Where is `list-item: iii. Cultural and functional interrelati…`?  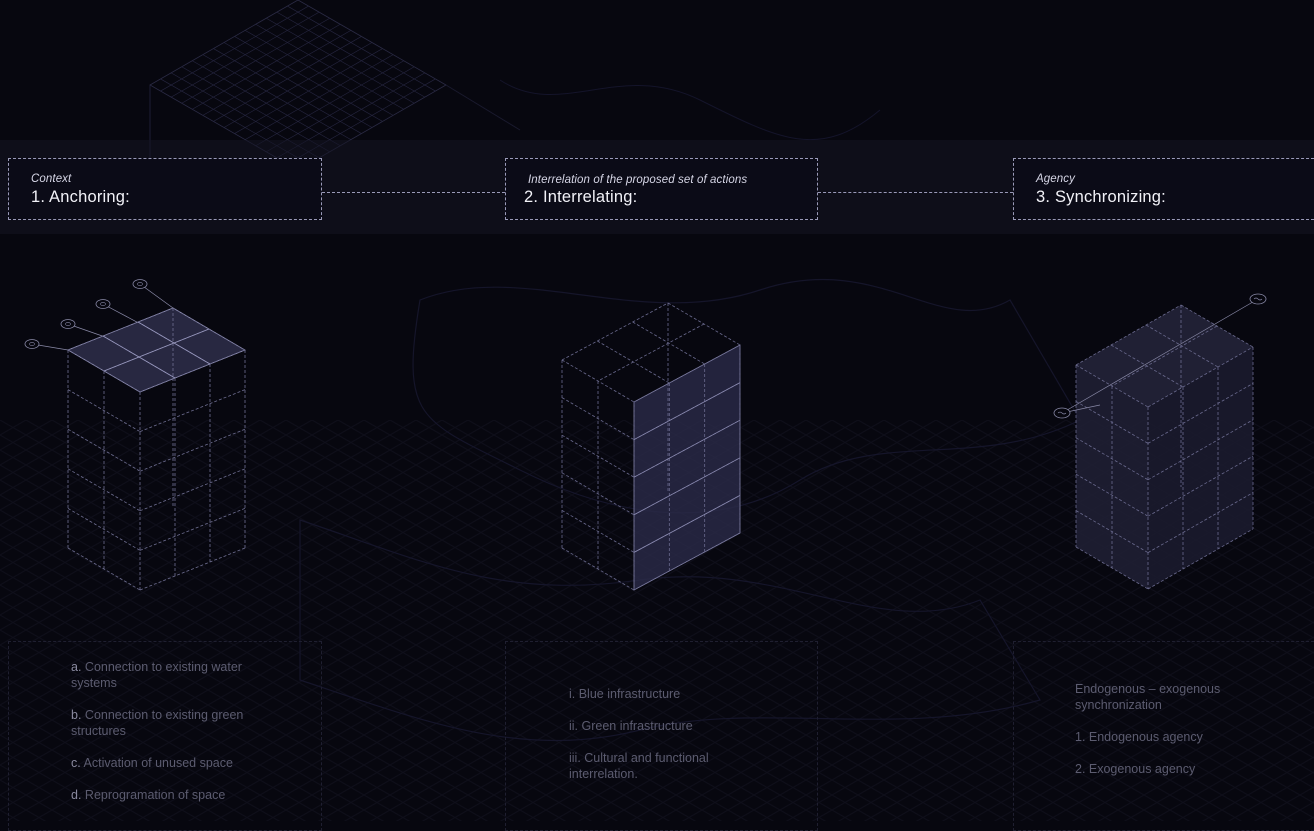 list-item: iii. Cultural and functional interrelati… is located at coordinates (639, 766).